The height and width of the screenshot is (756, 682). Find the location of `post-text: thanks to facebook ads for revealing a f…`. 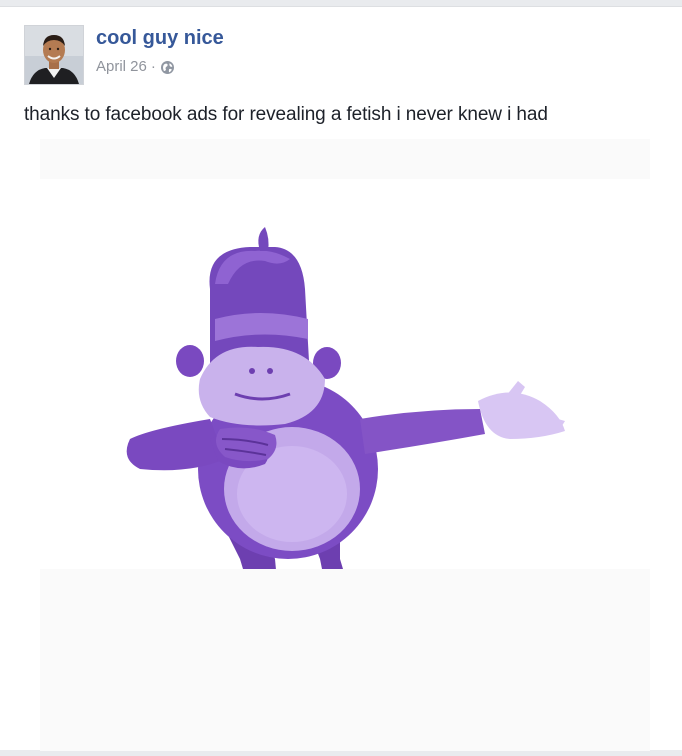

post-text: thanks to facebook ads for revealing a f… is located at coordinates (286, 114).